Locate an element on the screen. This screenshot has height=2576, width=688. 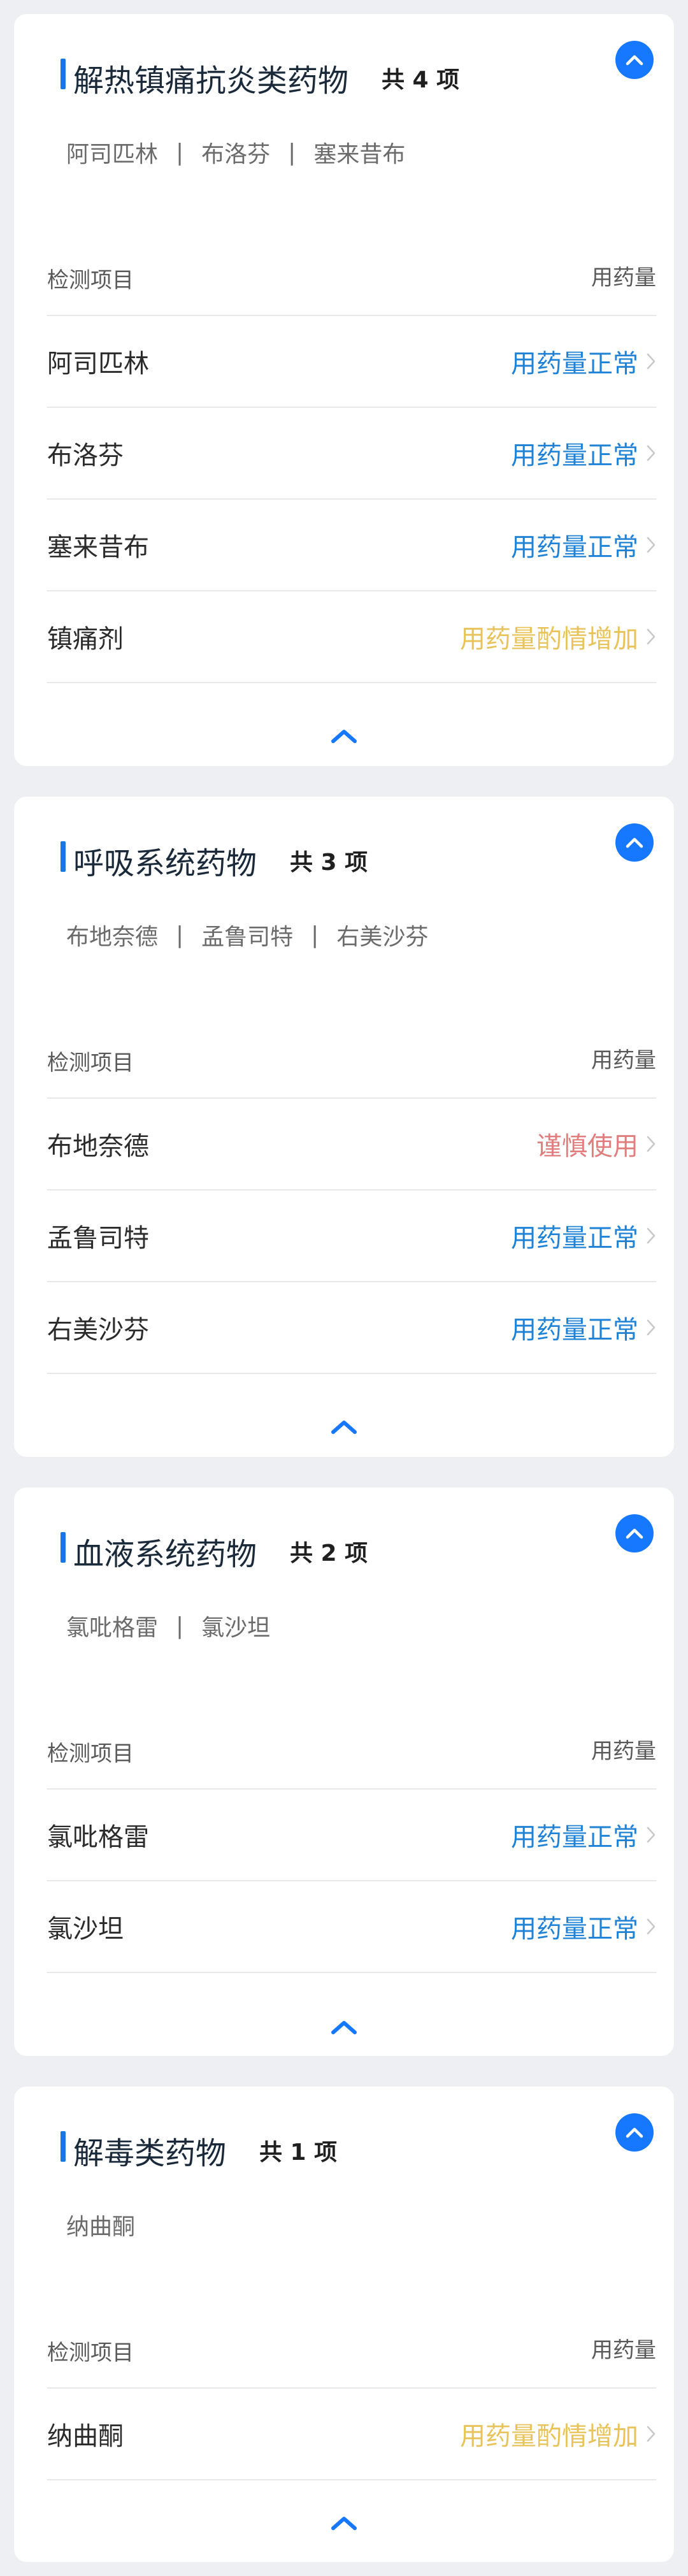
summary-item: 布洛芬 is located at coordinates (236, 154).